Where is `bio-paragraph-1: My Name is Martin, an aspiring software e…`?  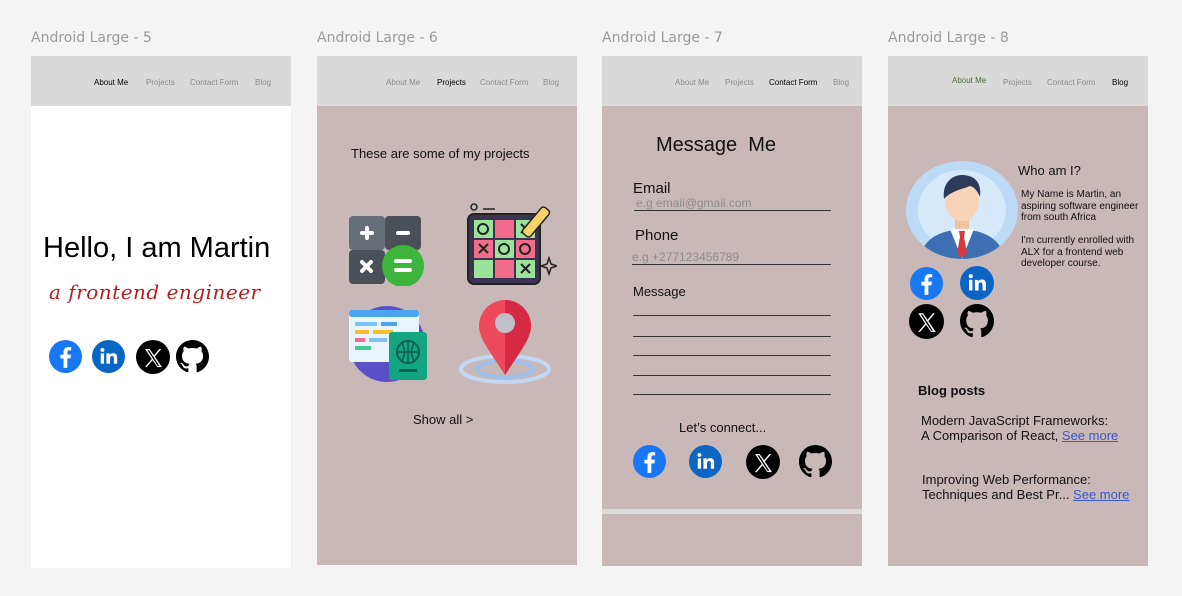
bio-paragraph-1: My Name is Martin, an aspiring software e… is located at coordinates (1080, 206).